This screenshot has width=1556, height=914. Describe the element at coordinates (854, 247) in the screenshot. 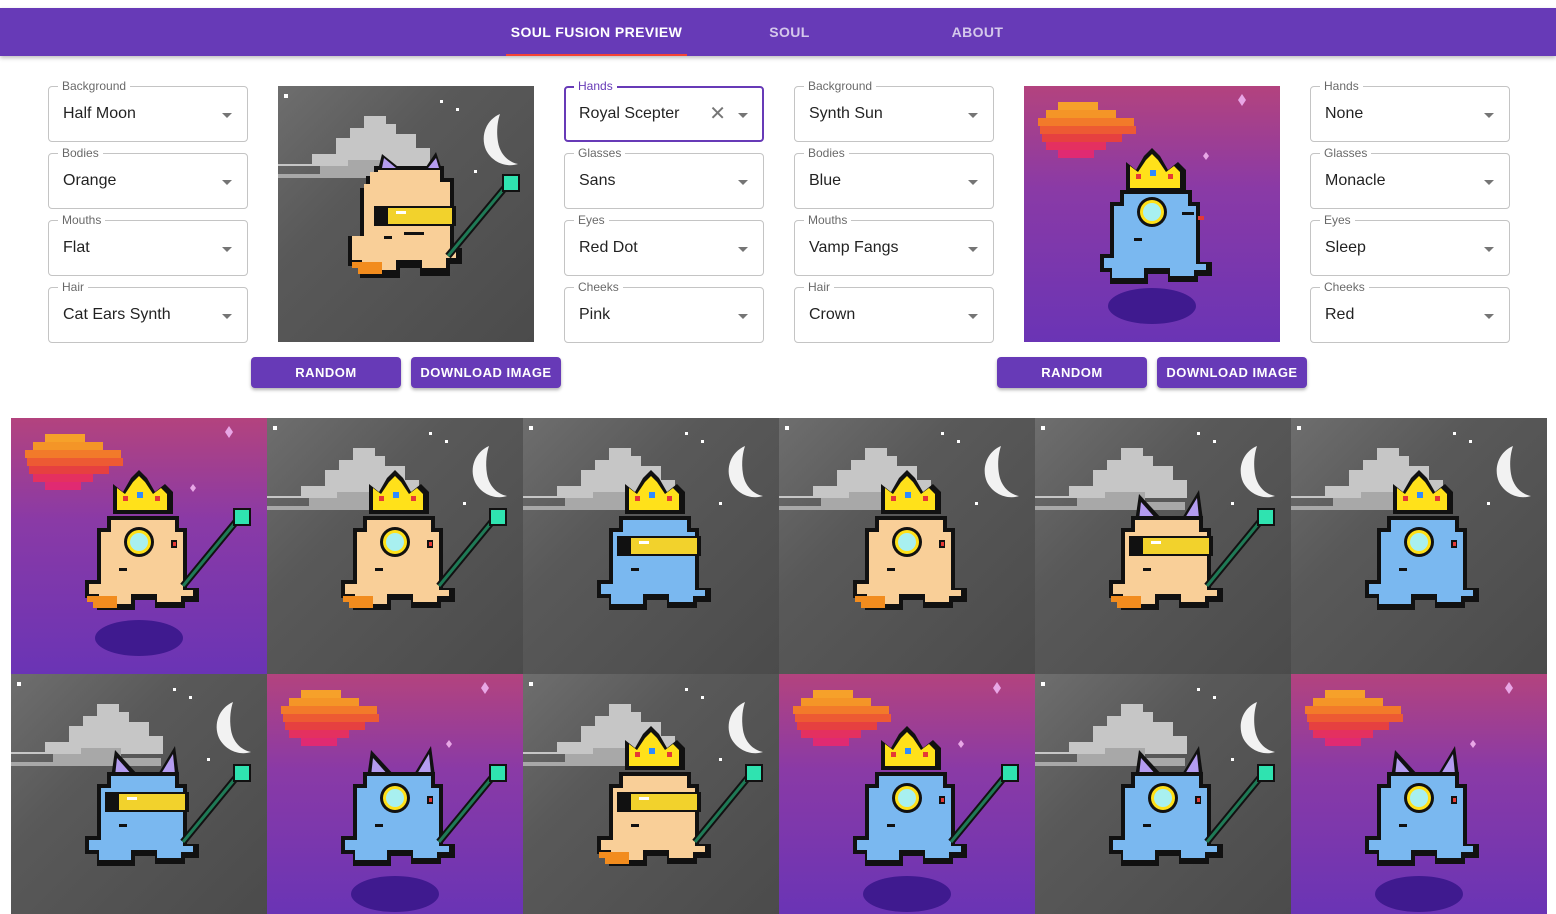

I see `field-value: Vamp Fangs` at that location.